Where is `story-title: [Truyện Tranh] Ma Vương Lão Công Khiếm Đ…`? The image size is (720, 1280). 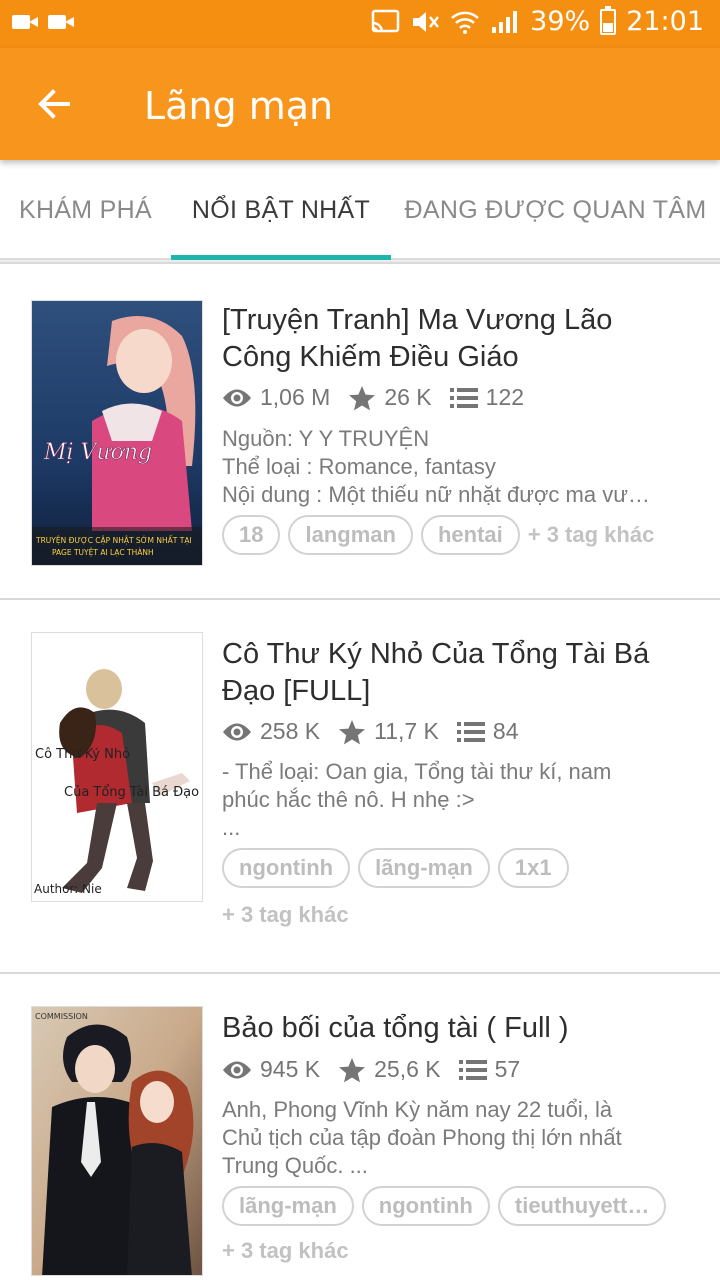
story-title: [Truyện Tranh] Ma Vương Lão Công Khiếm Đ… is located at coordinates (457, 339).